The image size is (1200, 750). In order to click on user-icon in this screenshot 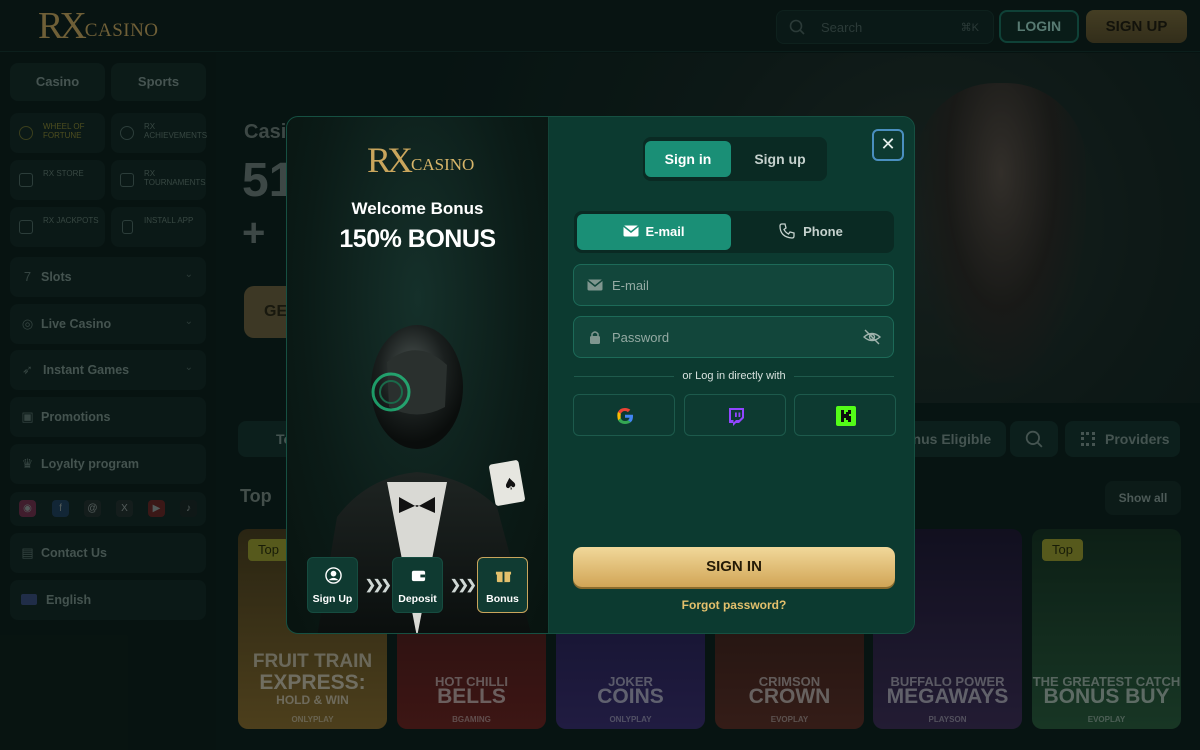, I will do `click(333, 575)`.